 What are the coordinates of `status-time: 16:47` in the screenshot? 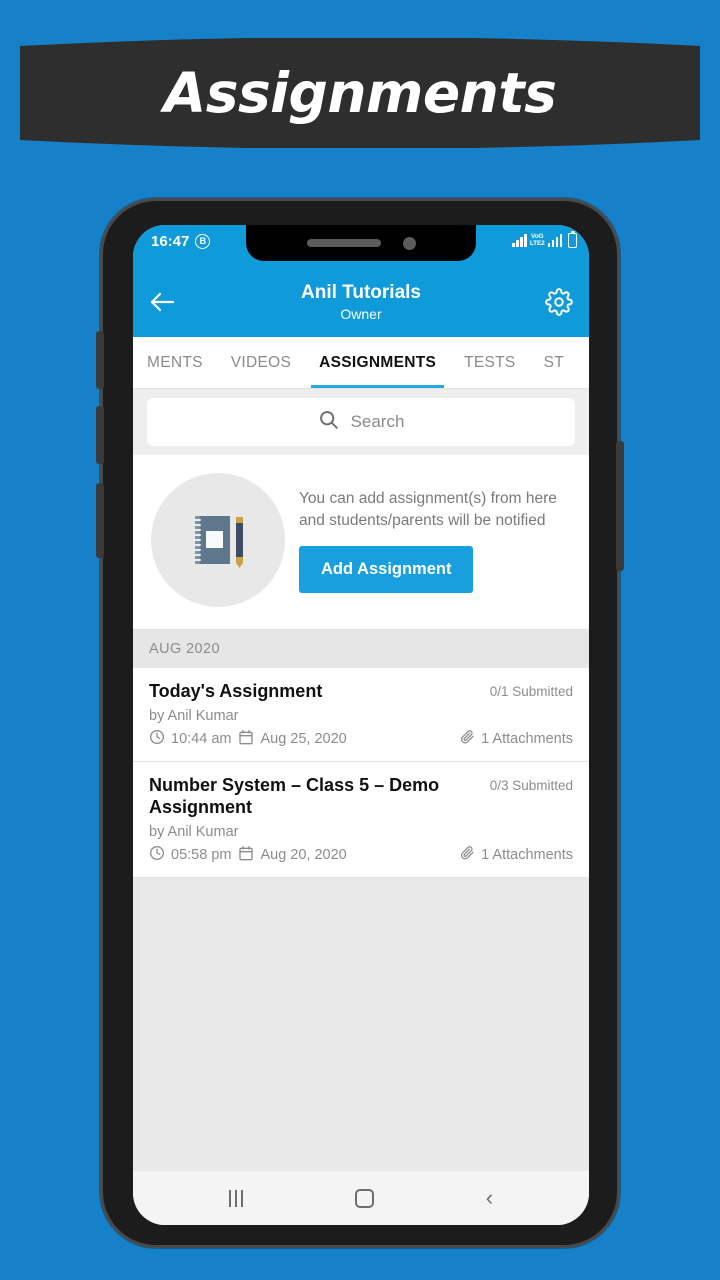 It's located at (170, 241).